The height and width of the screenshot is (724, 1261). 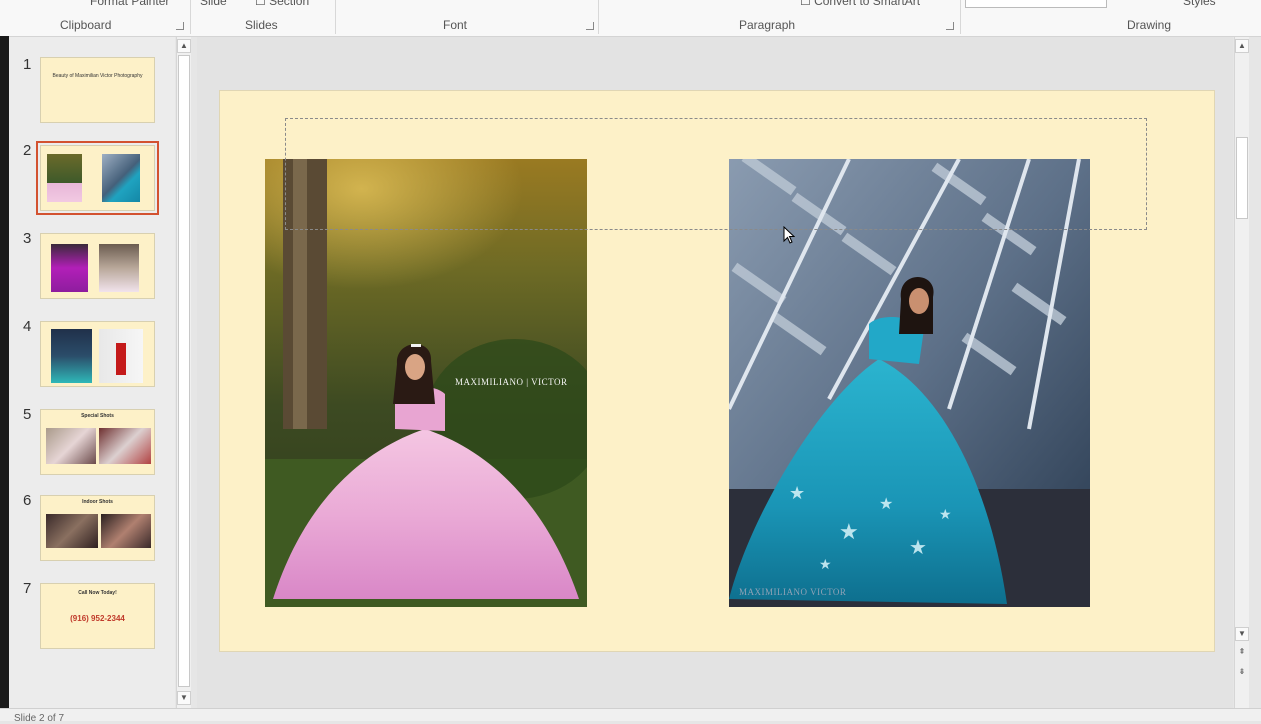 What do you see at coordinates (27, 326) in the screenshot?
I see `slide-number: 4` at bounding box center [27, 326].